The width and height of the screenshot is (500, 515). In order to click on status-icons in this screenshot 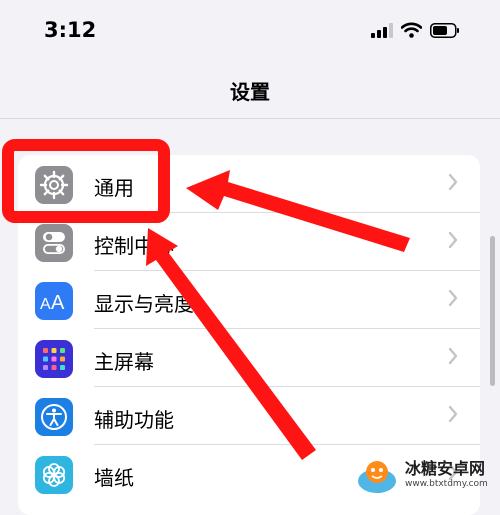, I will do `click(415, 32)`.